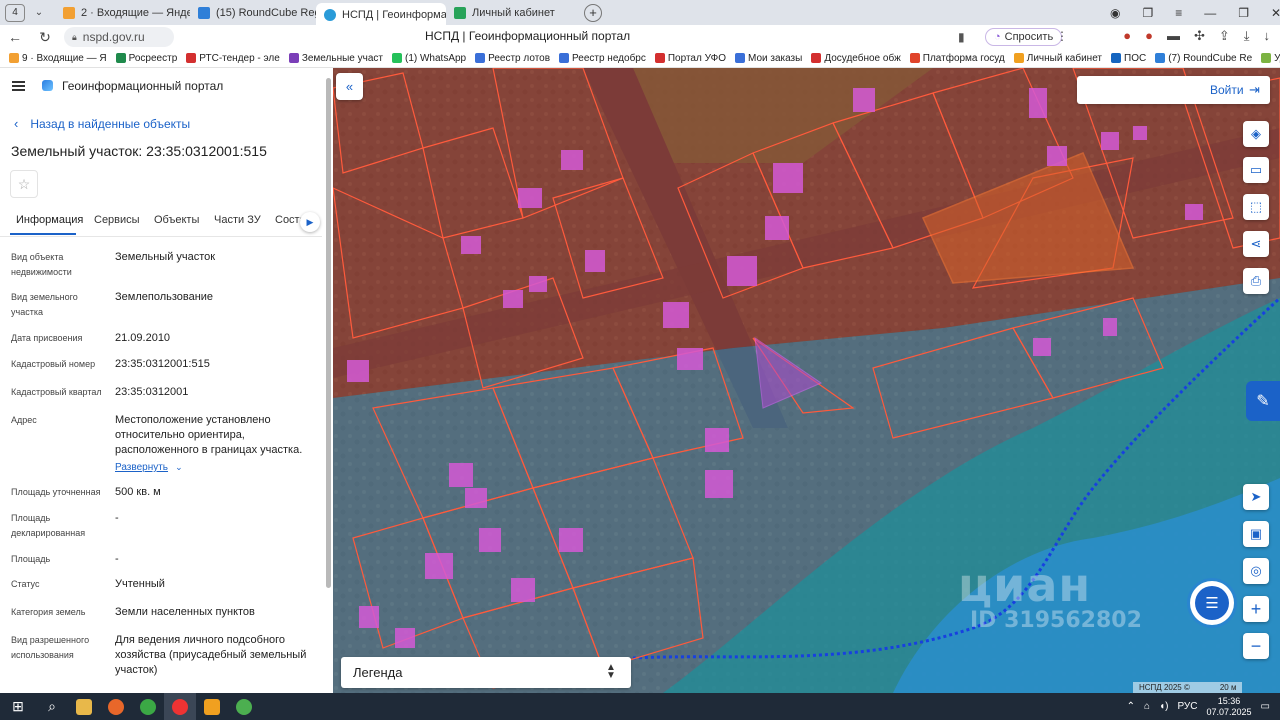 This screenshot has height=720, width=1280. What do you see at coordinates (1210, 13) in the screenshot?
I see `minimize-icon: —` at bounding box center [1210, 13].